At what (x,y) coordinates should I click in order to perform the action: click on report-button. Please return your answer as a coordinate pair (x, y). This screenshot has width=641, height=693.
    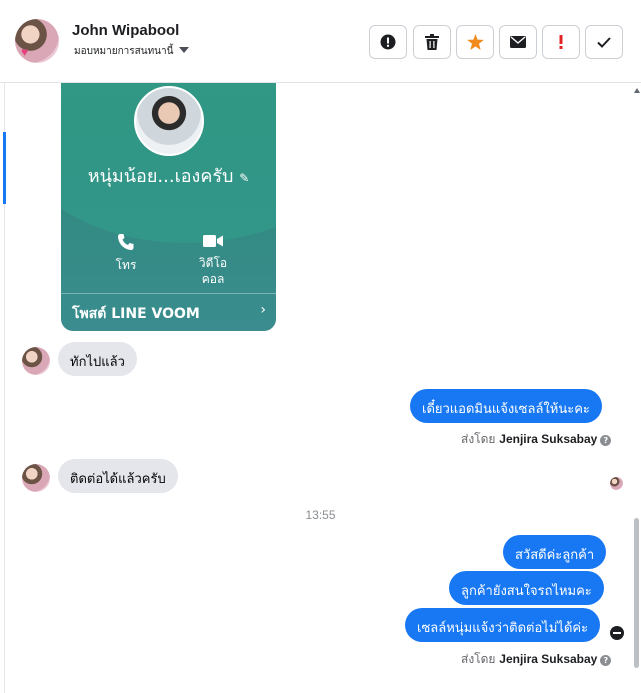
    Looking at the image, I should click on (388, 42).